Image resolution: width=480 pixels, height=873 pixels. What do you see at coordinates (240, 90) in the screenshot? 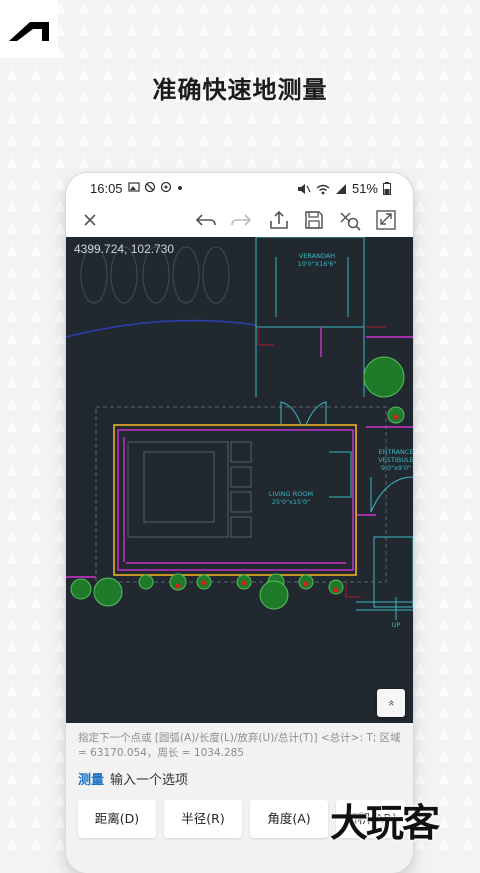
I see `promo-headline: 准确快速地测量` at bounding box center [240, 90].